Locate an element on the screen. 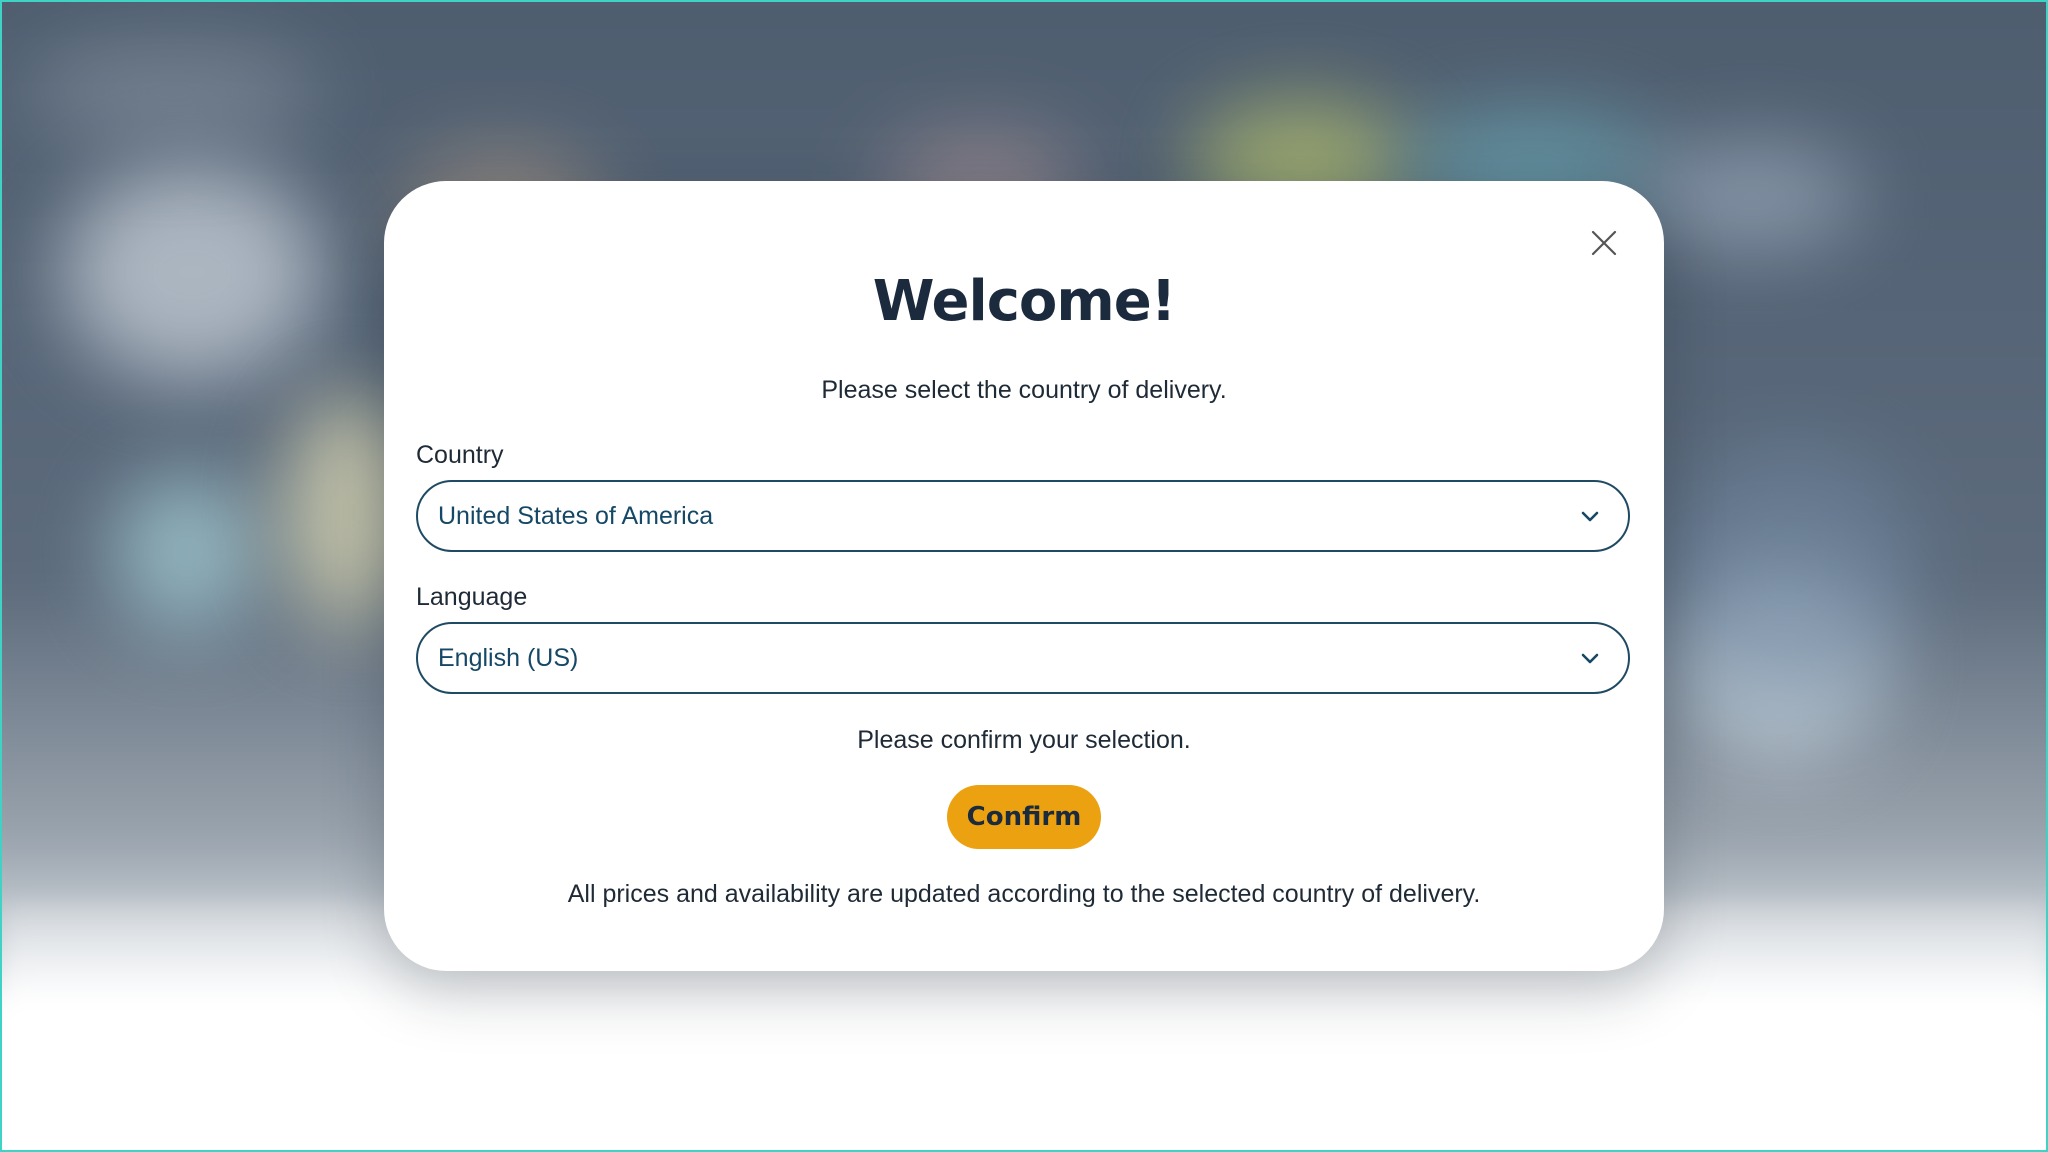  modal-title: Welcome! is located at coordinates (1024, 301).